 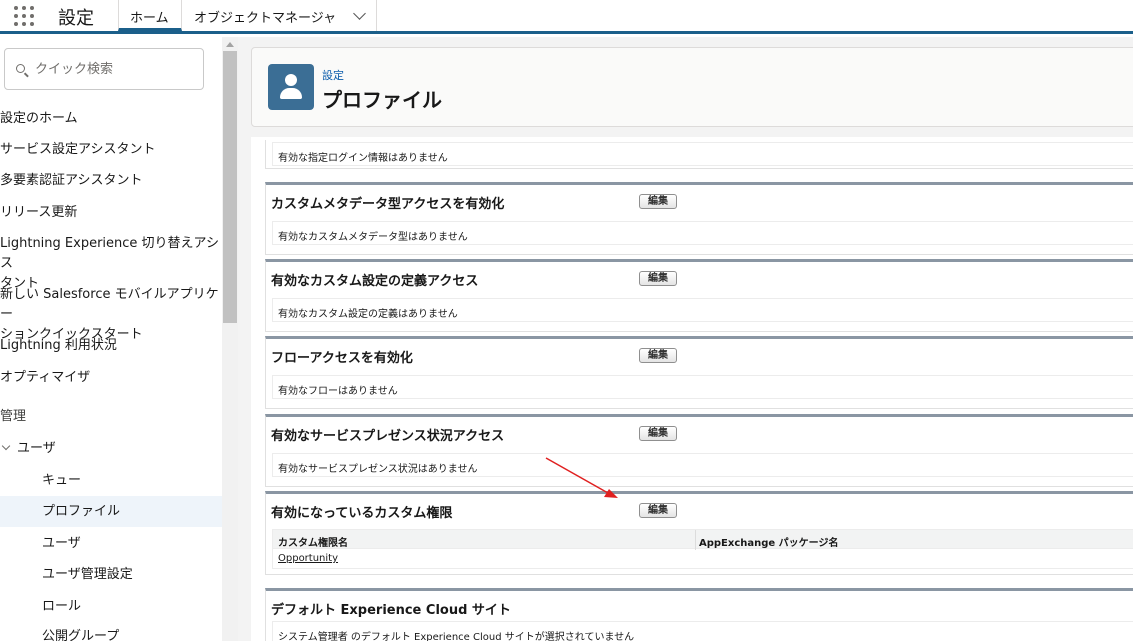 What do you see at coordinates (111, 346) in the screenshot?
I see `sidebar-item-lightning-usage: Lightning 利用状況` at bounding box center [111, 346].